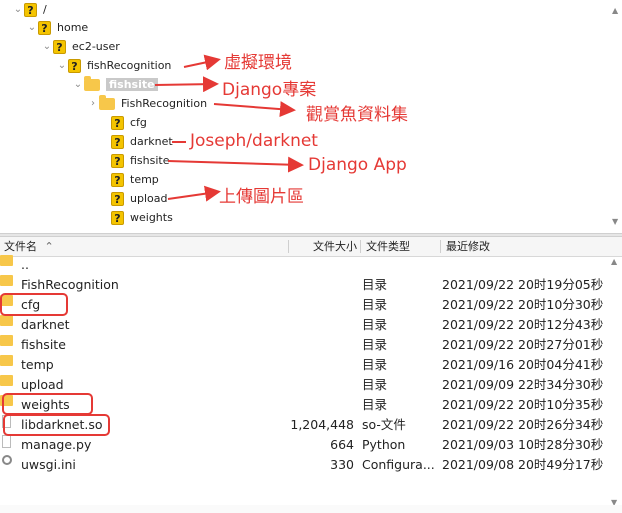 The width and height of the screenshot is (622, 513). Describe the element at coordinates (523, 424) in the screenshot. I see `file-modified: 2021/09/22 20时26分34秒` at that location.